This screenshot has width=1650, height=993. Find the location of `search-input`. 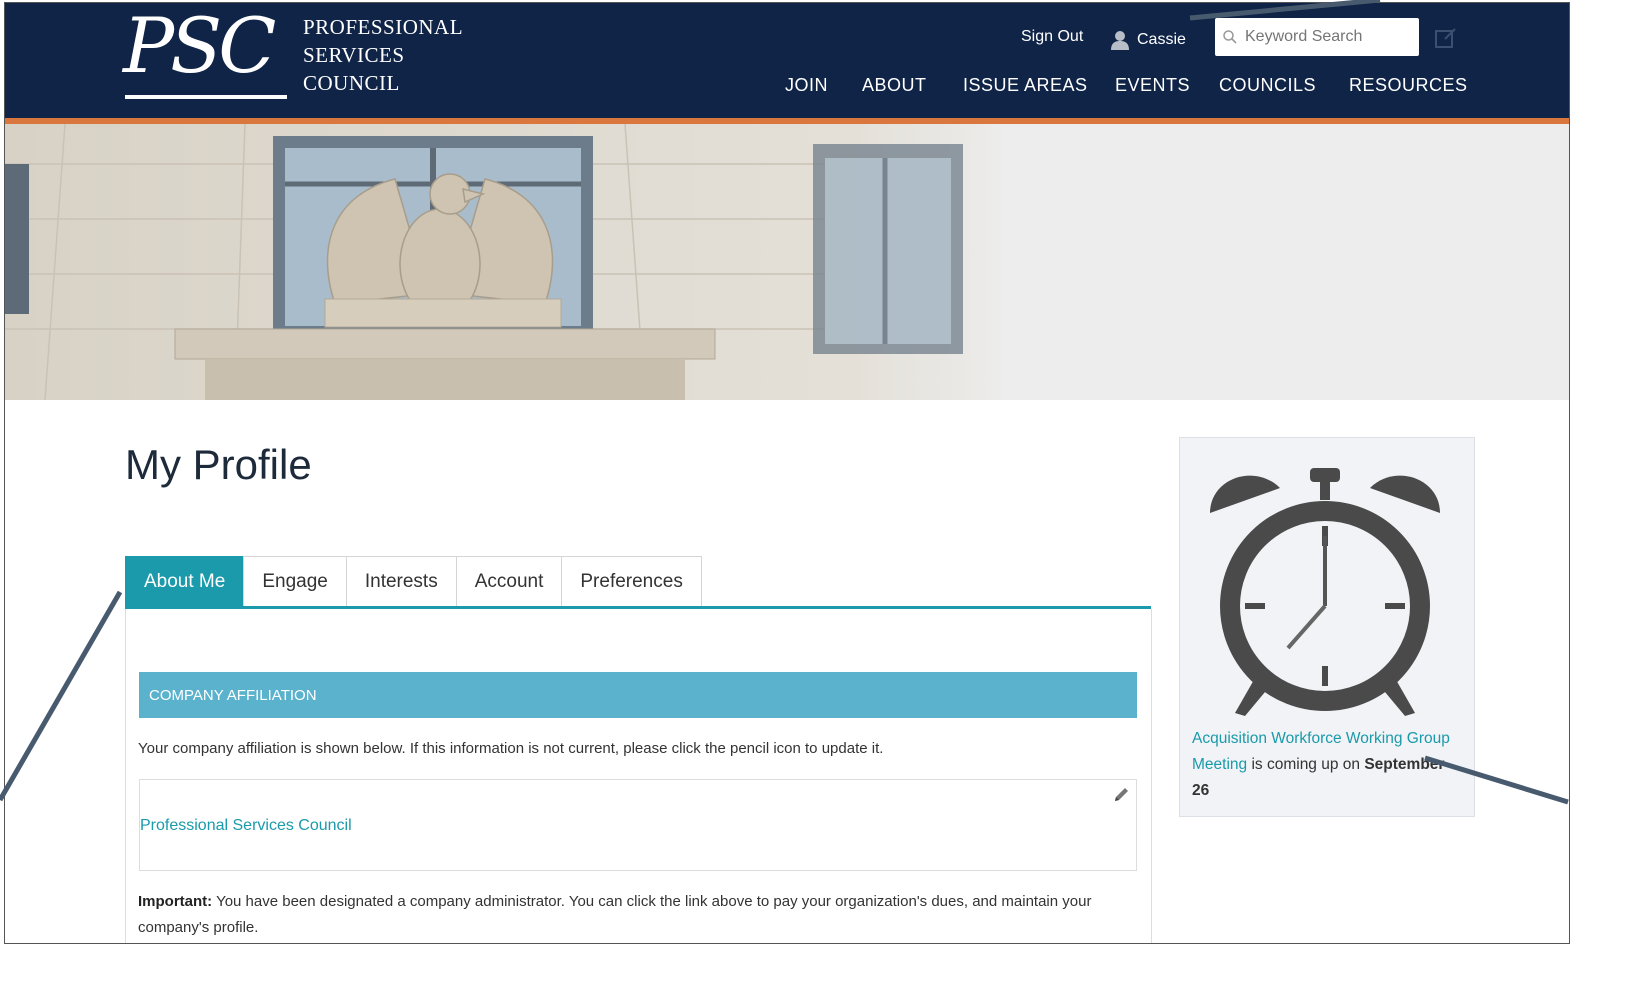

search-input is located at coordinates (1325, 37).